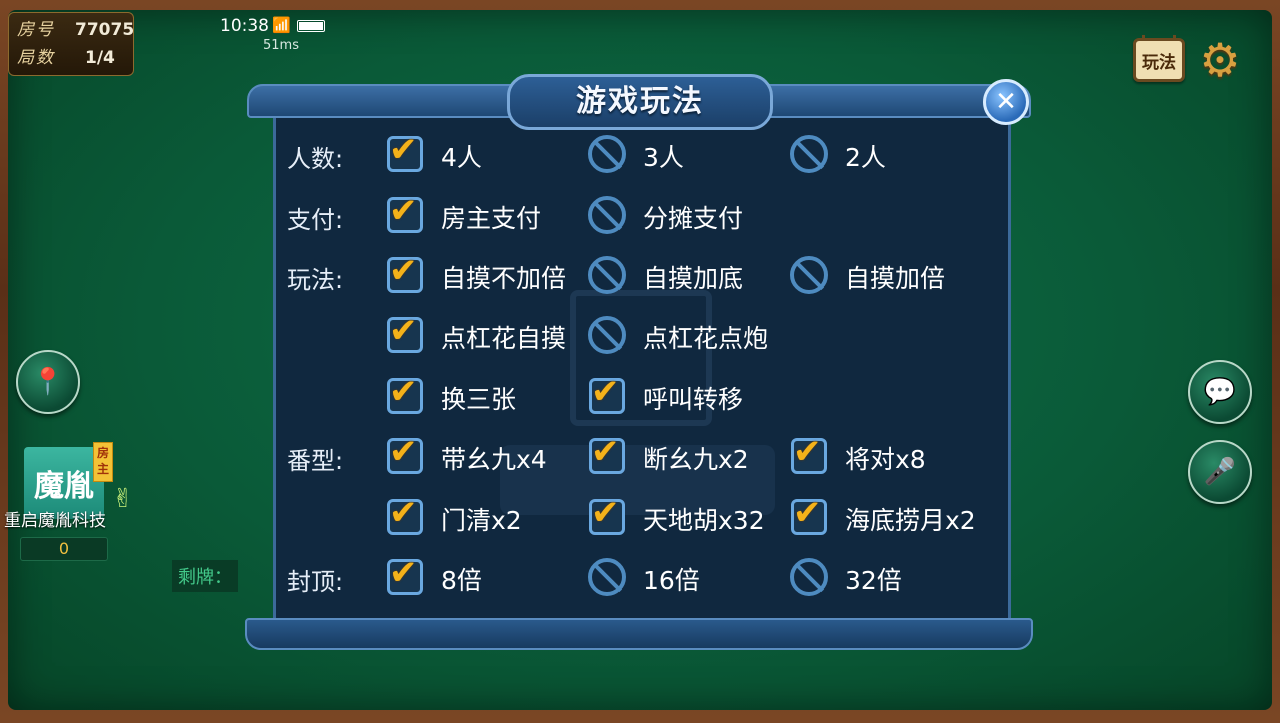 This screenshot has height=723, width=1280. I want to click on chat-bubble-icon: 💬, so click(1220, 392).